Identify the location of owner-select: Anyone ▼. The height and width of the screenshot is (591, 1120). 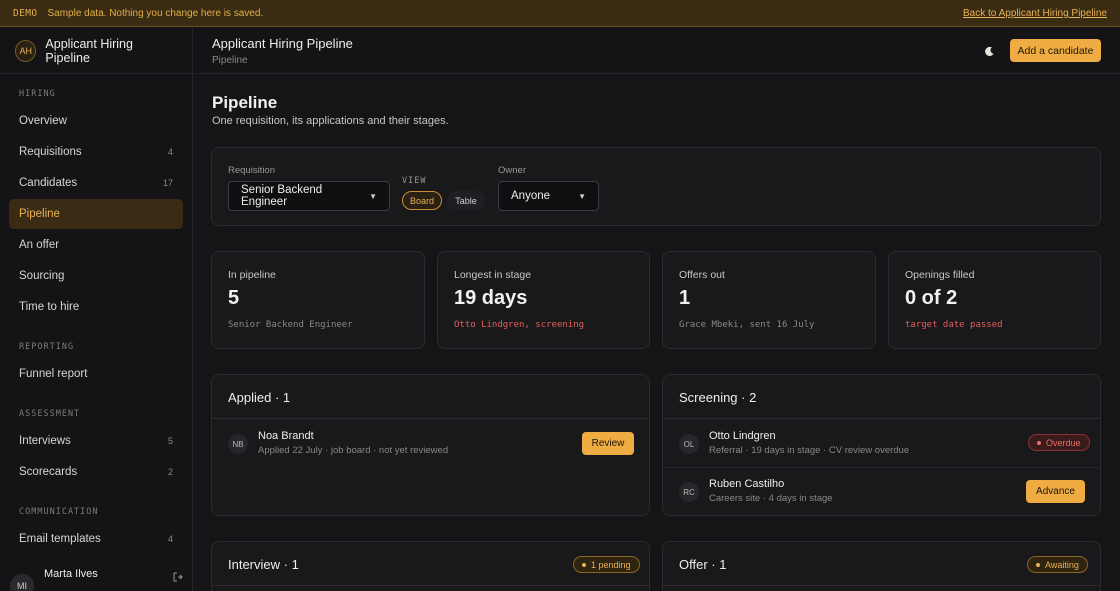
(548, 196).